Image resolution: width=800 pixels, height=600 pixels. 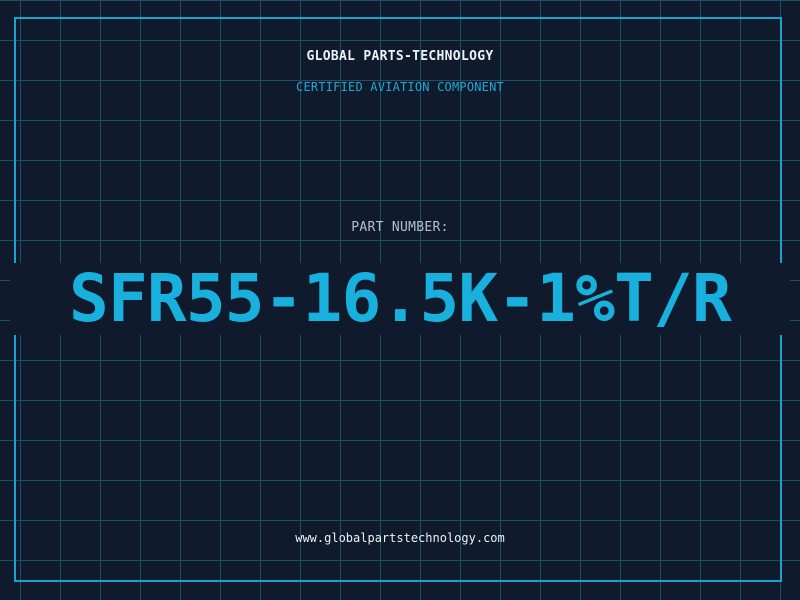 I want to click on certification-subtitle: CERTIFIED AVIATION COMPONENT, so click(x=400, y=87).